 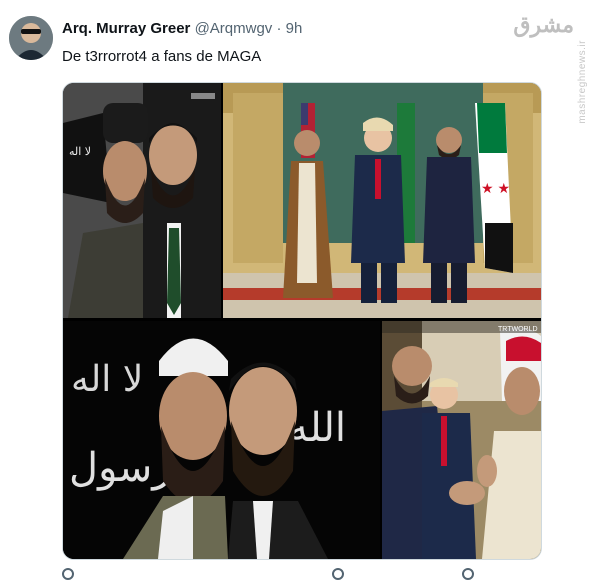 I want to click on timestamp: 9h, so click(x=294, y=28).